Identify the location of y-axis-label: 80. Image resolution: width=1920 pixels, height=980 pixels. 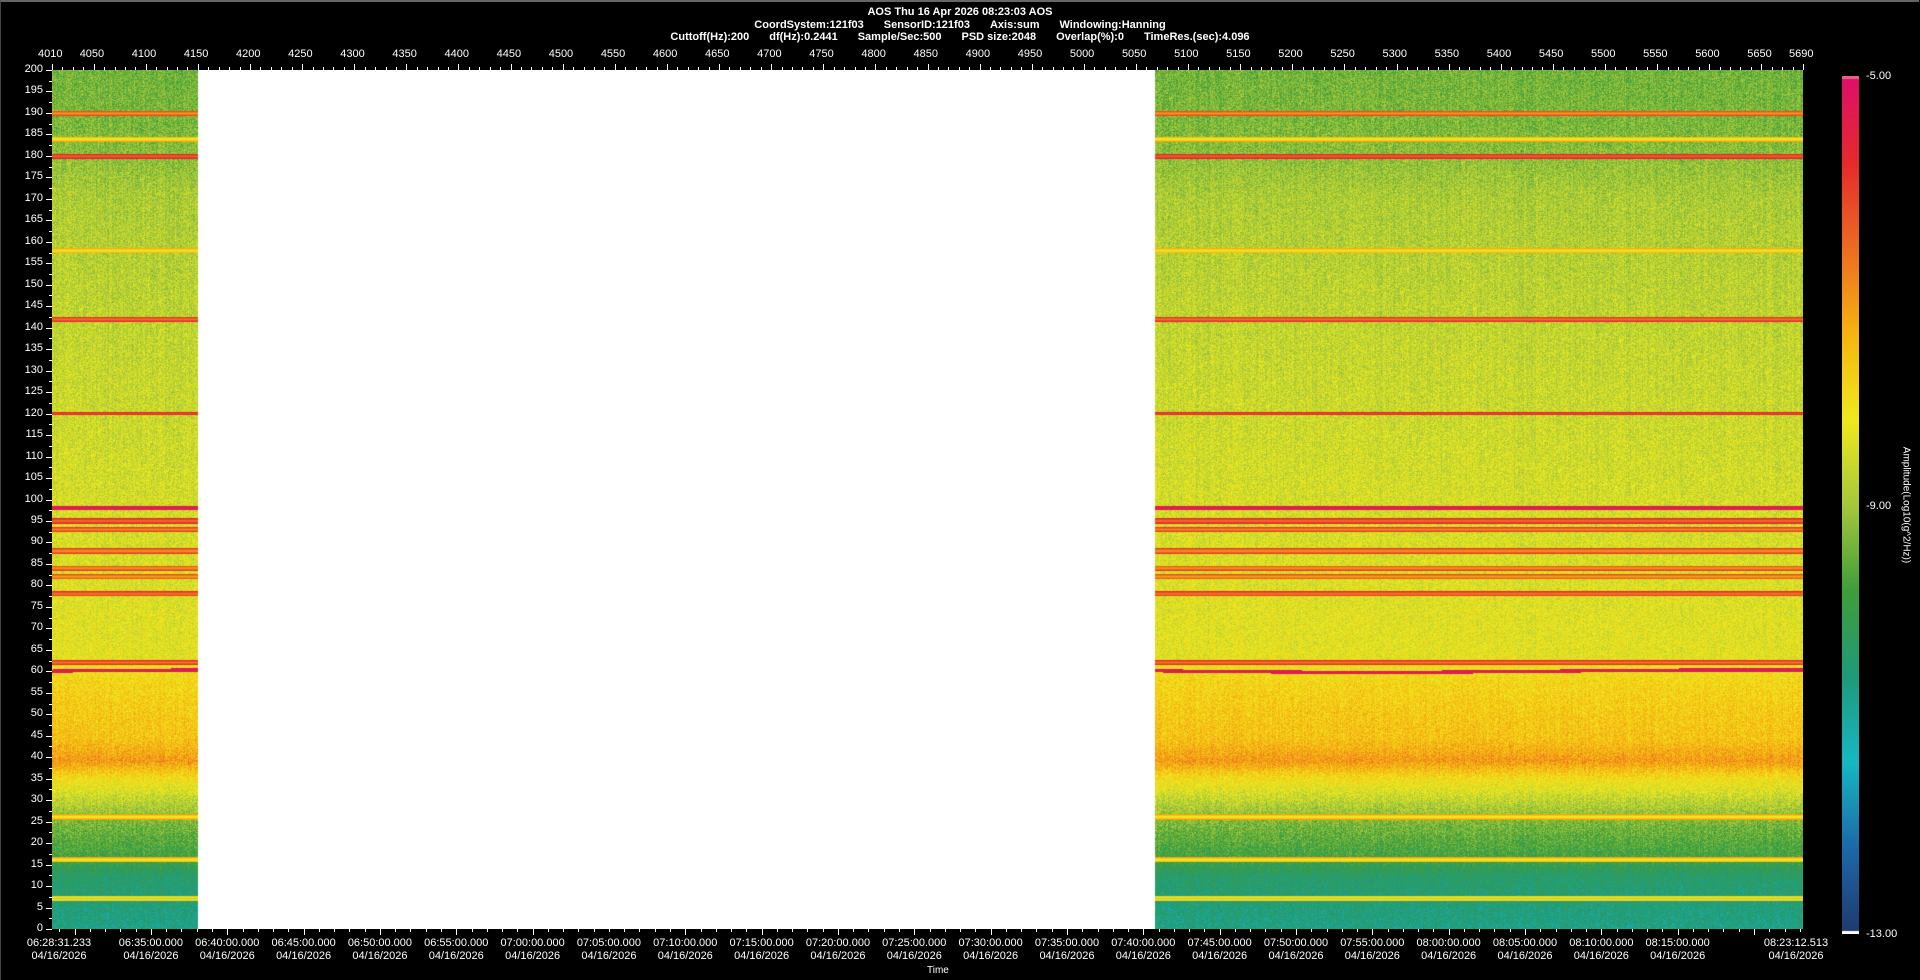
(36, 584).